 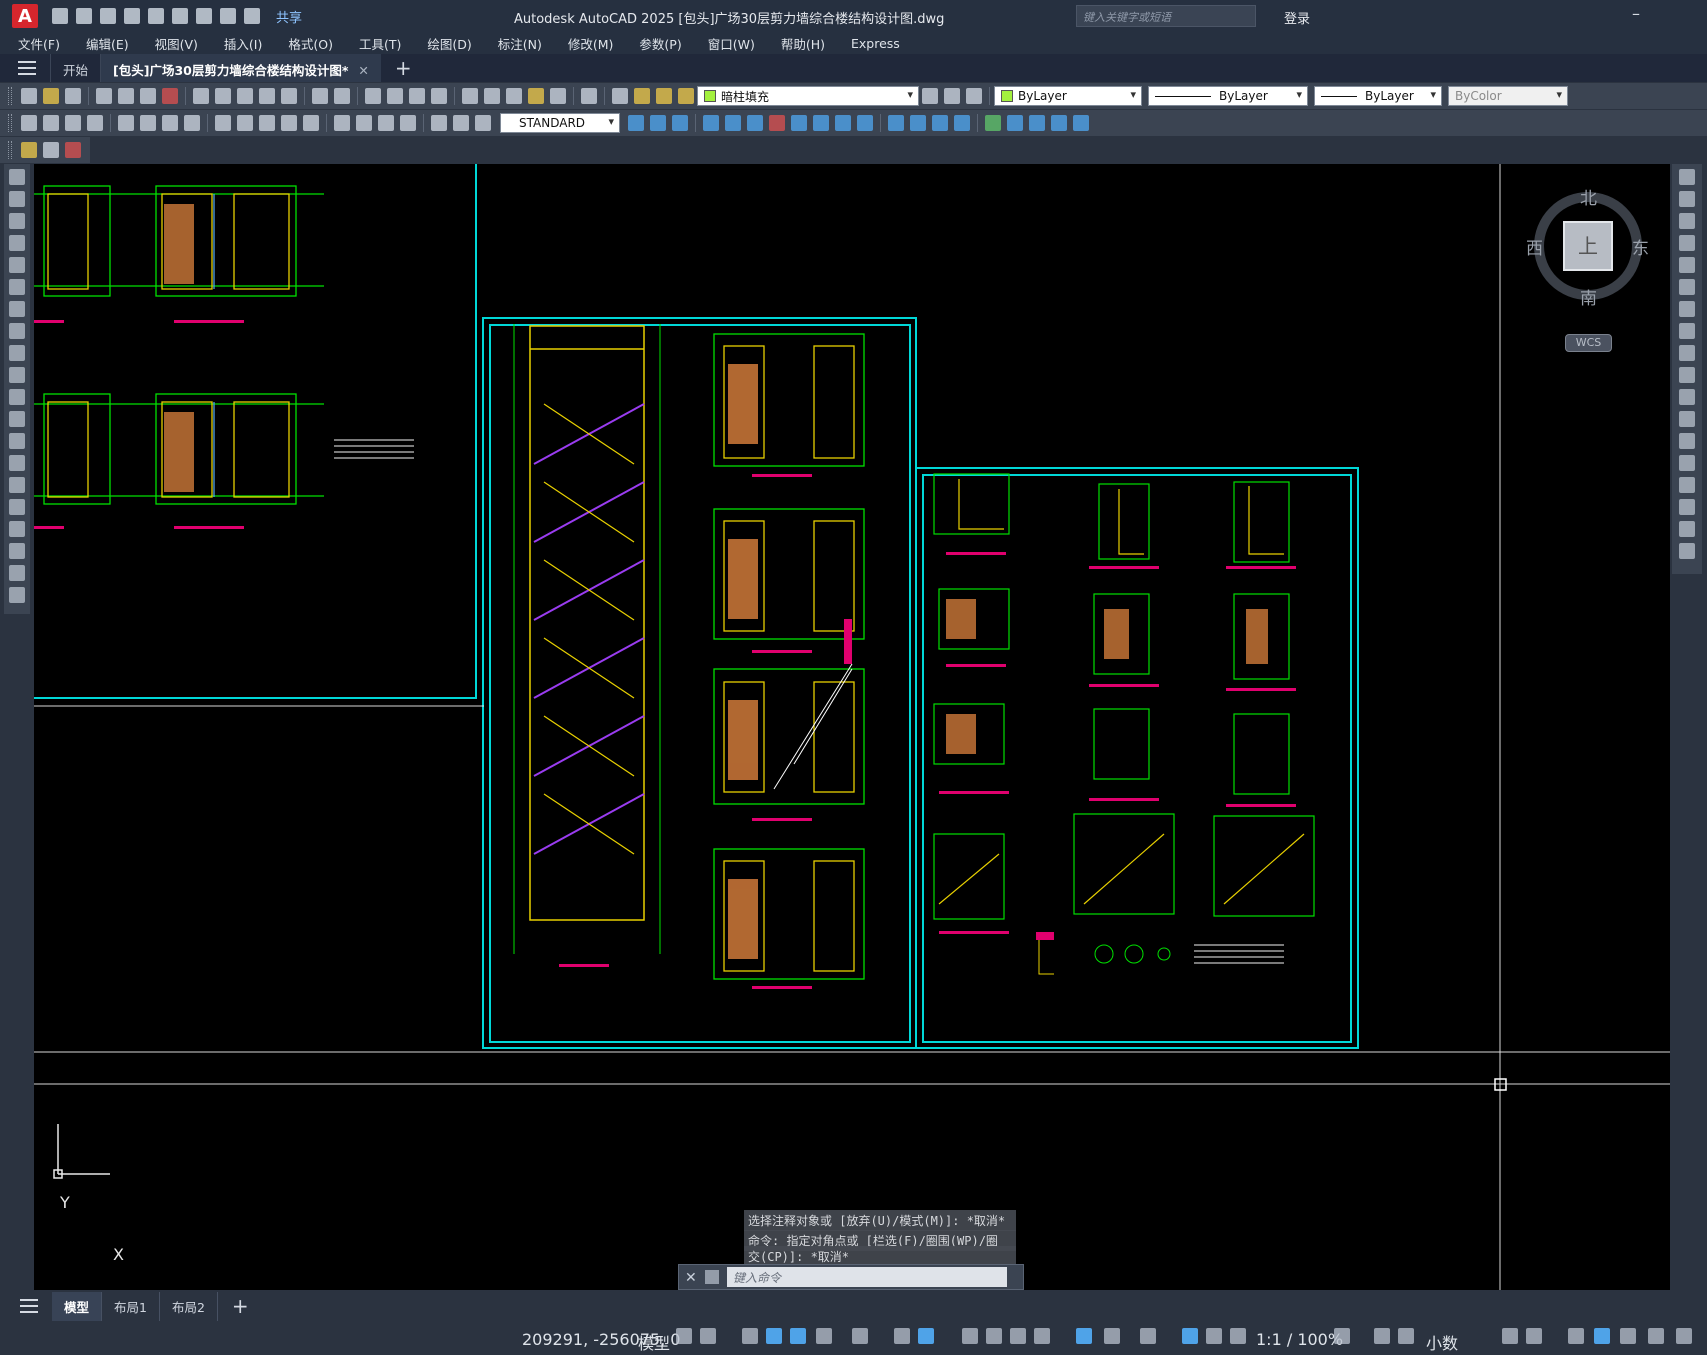 I want to click on menu-edit: 编辑(E), so click(x=107, y=43).